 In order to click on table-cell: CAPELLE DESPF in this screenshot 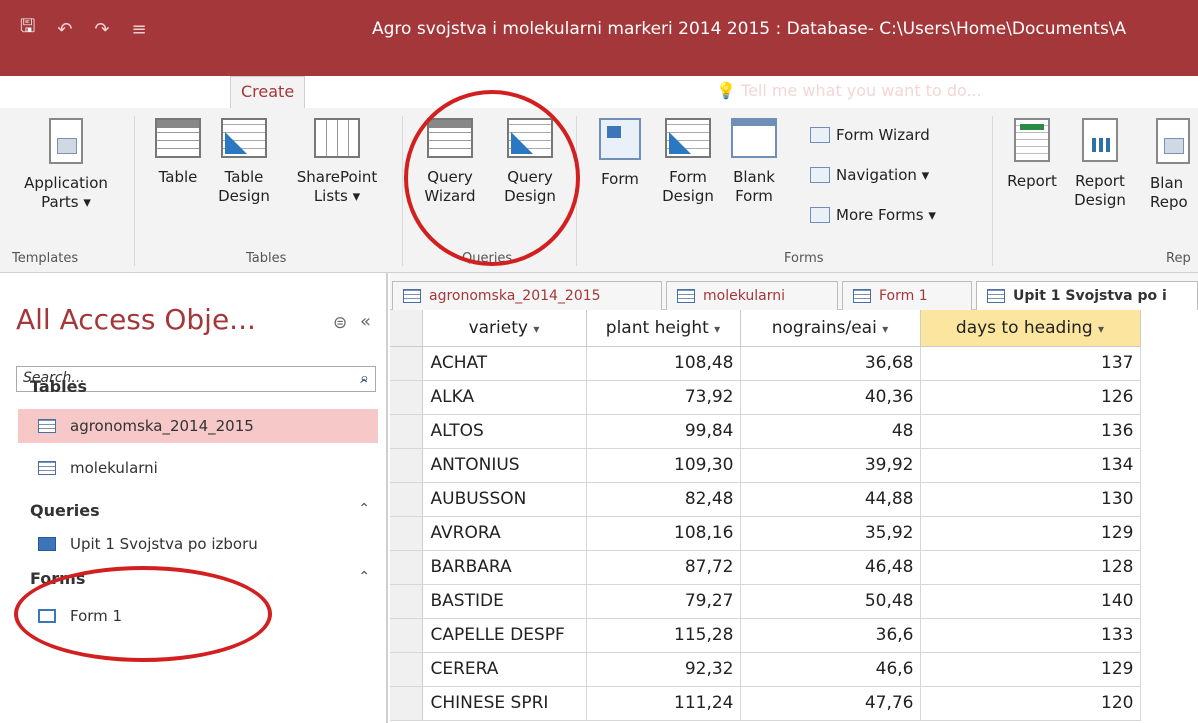, I will do `click(504, 635)`.